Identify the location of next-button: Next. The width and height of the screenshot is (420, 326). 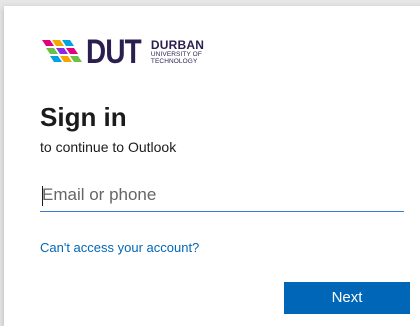
(347, 298).